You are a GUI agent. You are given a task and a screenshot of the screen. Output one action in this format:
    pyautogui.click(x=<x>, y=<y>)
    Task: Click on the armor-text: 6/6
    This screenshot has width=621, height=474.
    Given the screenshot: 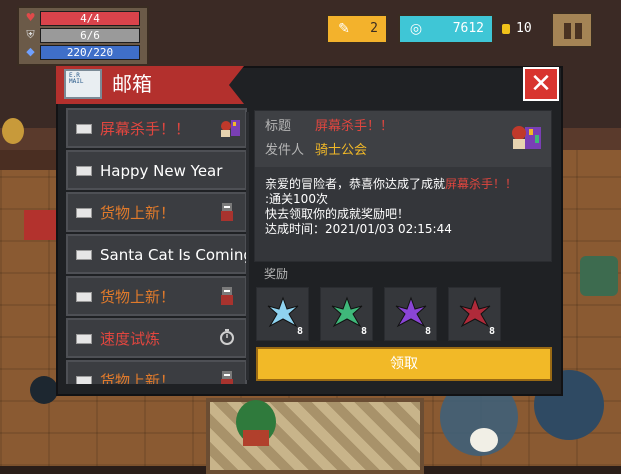 What is the action you would take?
    pyautogui.click(x=90, y=35)
    